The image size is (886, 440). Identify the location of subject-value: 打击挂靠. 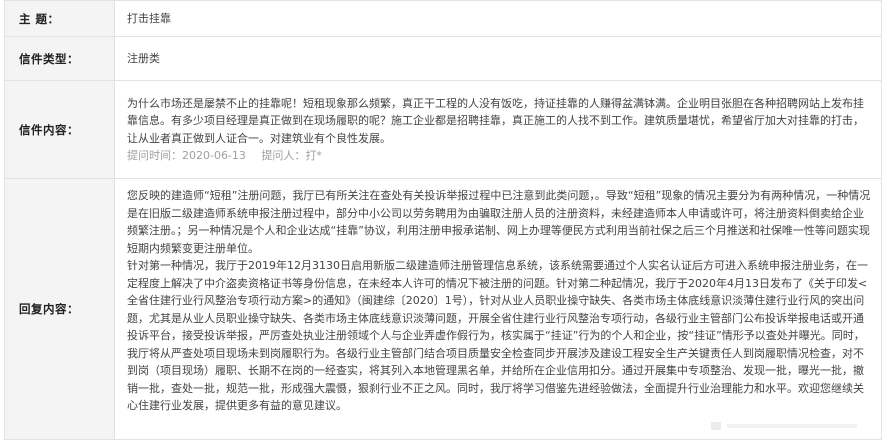
(498, 18).